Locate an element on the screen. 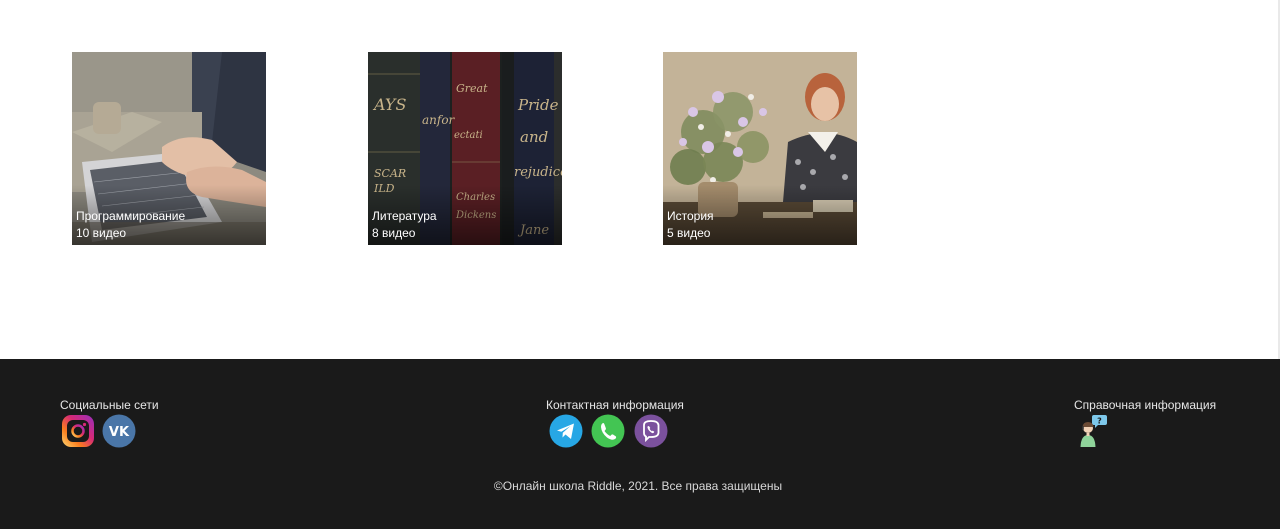  vk-icon: VK is located at coordinates (119, 431).